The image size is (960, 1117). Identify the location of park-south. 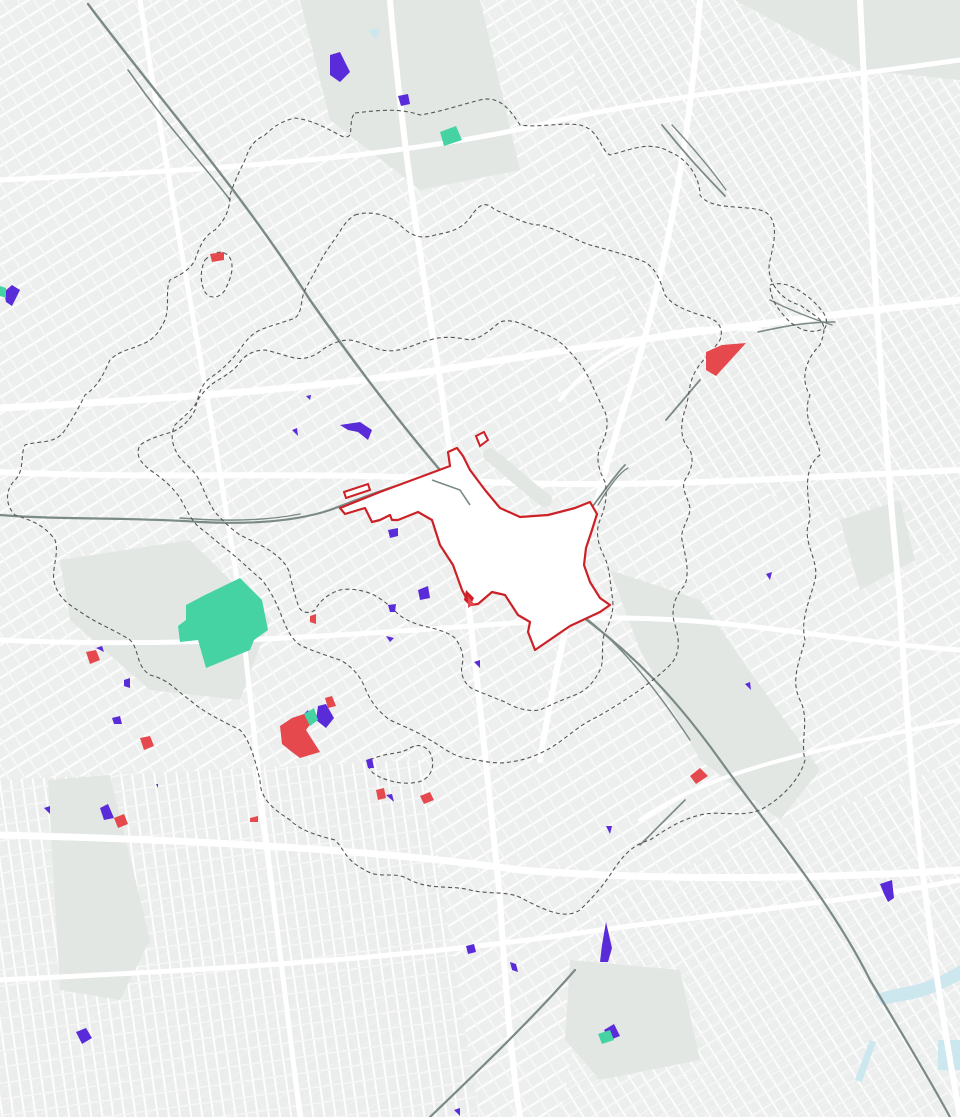
(632, 1020).